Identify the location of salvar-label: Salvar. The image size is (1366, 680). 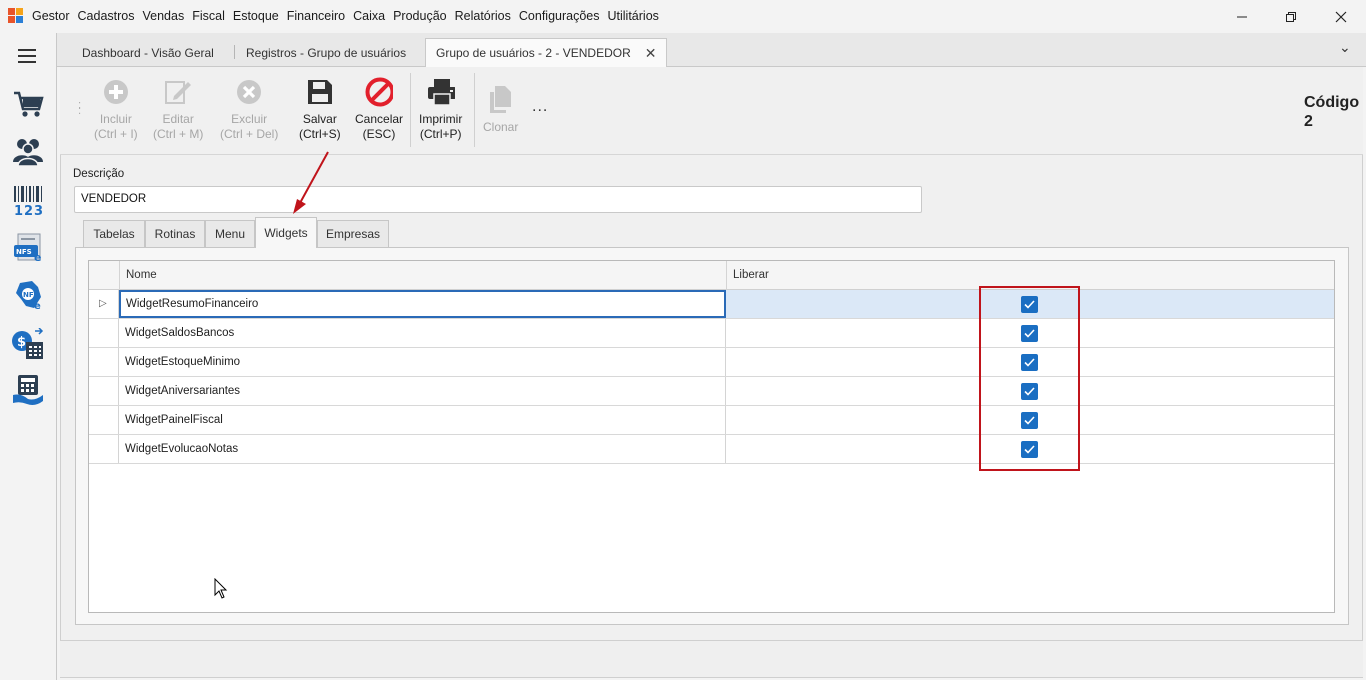
(319, 119).